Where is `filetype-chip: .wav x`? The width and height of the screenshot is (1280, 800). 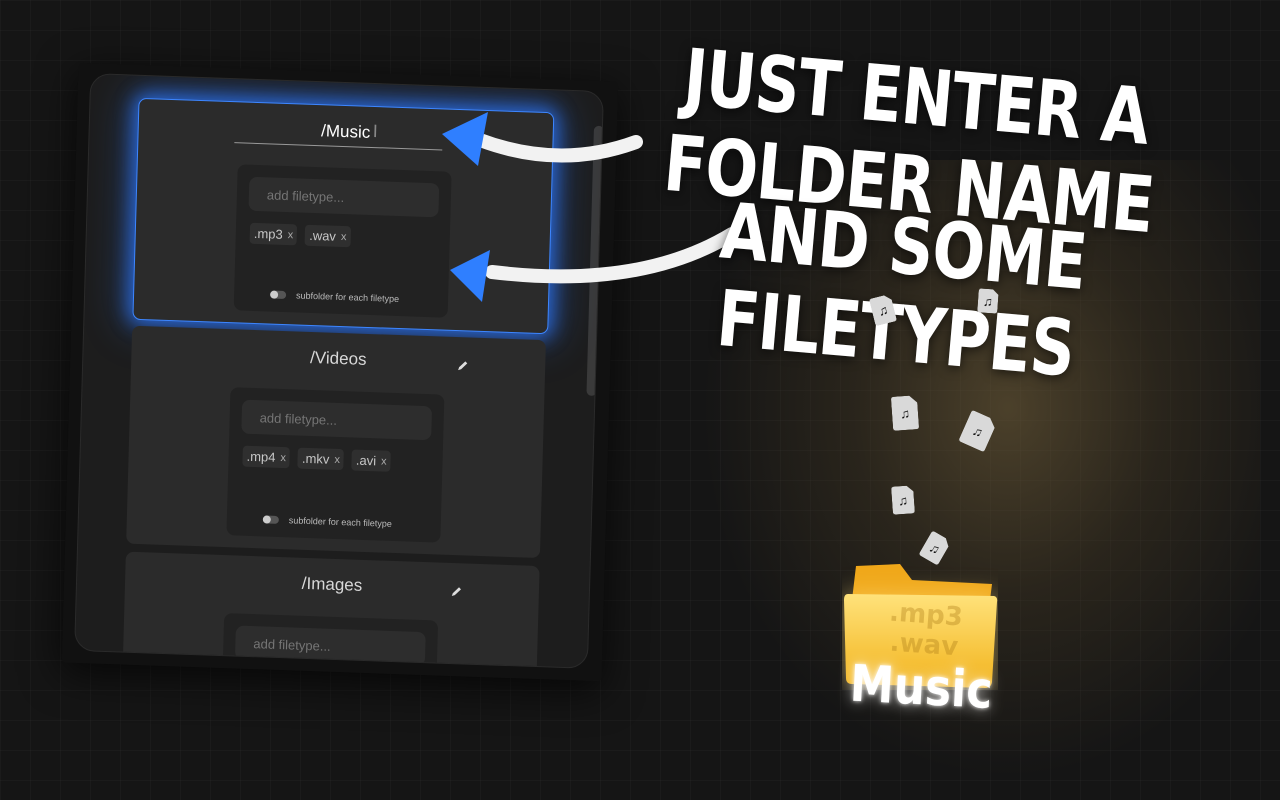 filetype-chip: .wav x is located at coordinates (327, 236).